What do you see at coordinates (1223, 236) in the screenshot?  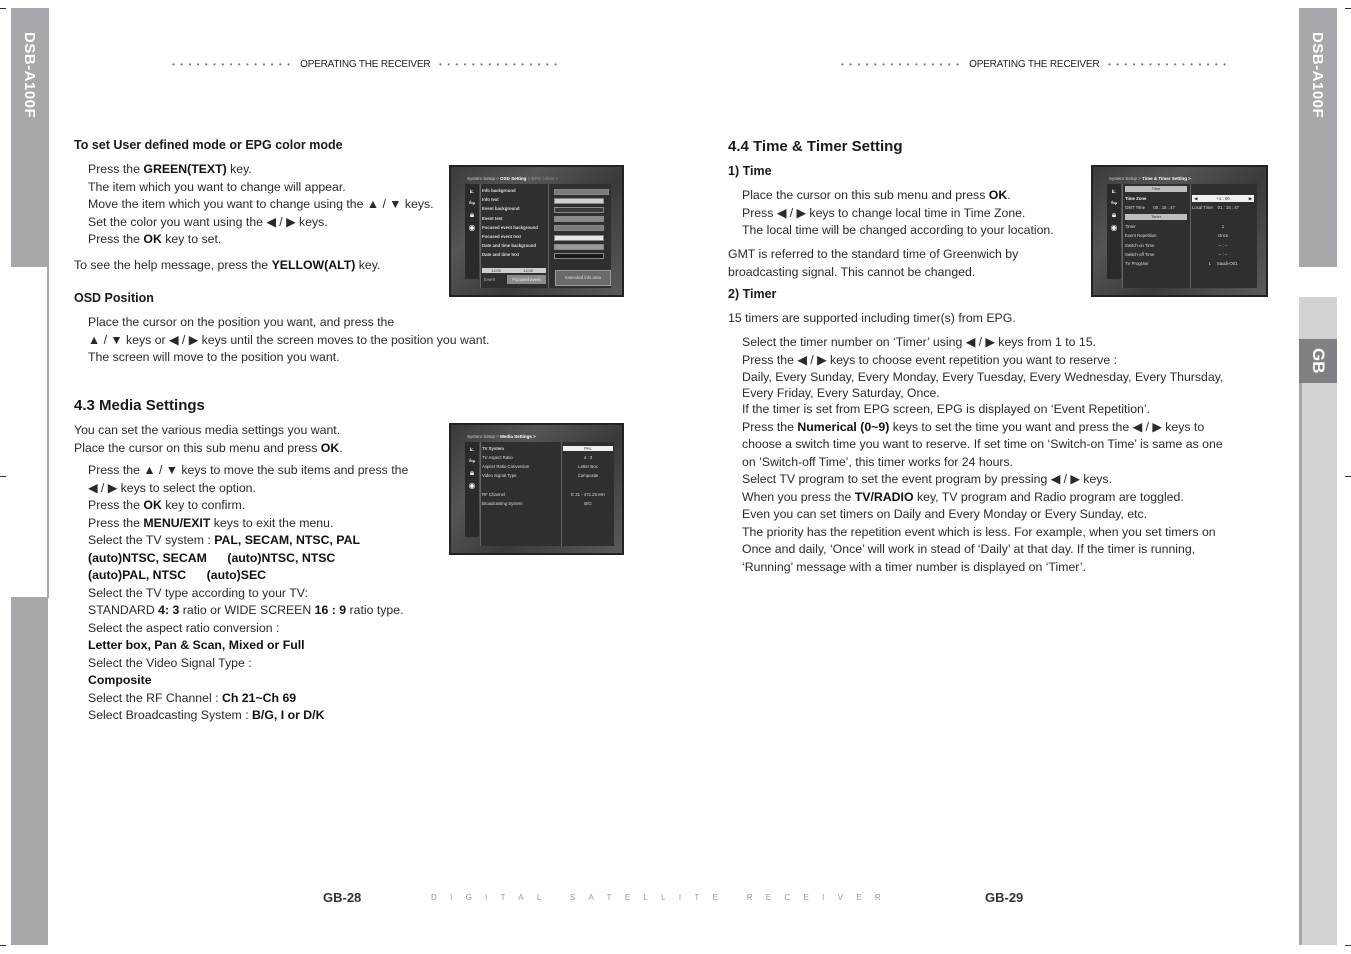 I see `timer-field-value: Once` at bounding box center [1223, 236].